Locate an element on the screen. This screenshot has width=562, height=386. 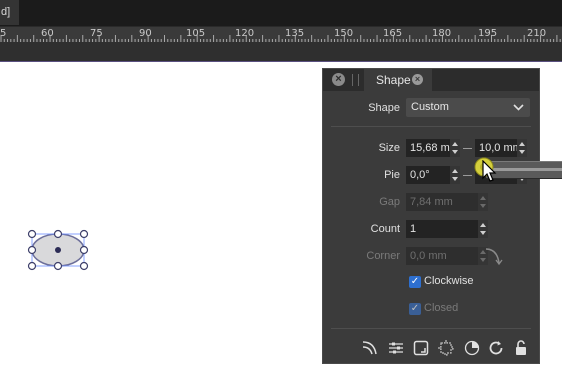
ruler-tick-label: 5 is located at coordinates (3, 33).